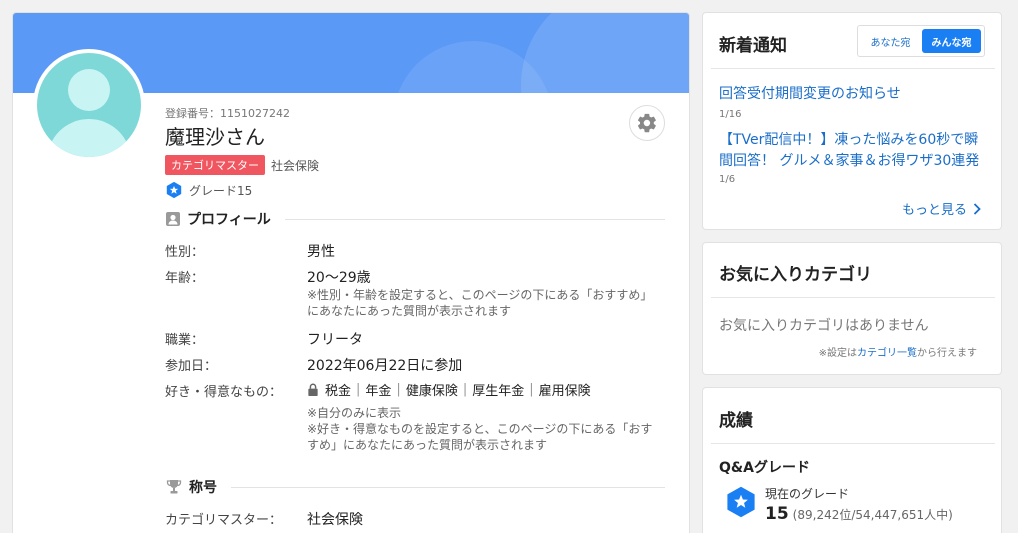  Describe the element at coordinates (736, 421) in the screenshot. I see `results-title: 成績` at that location.